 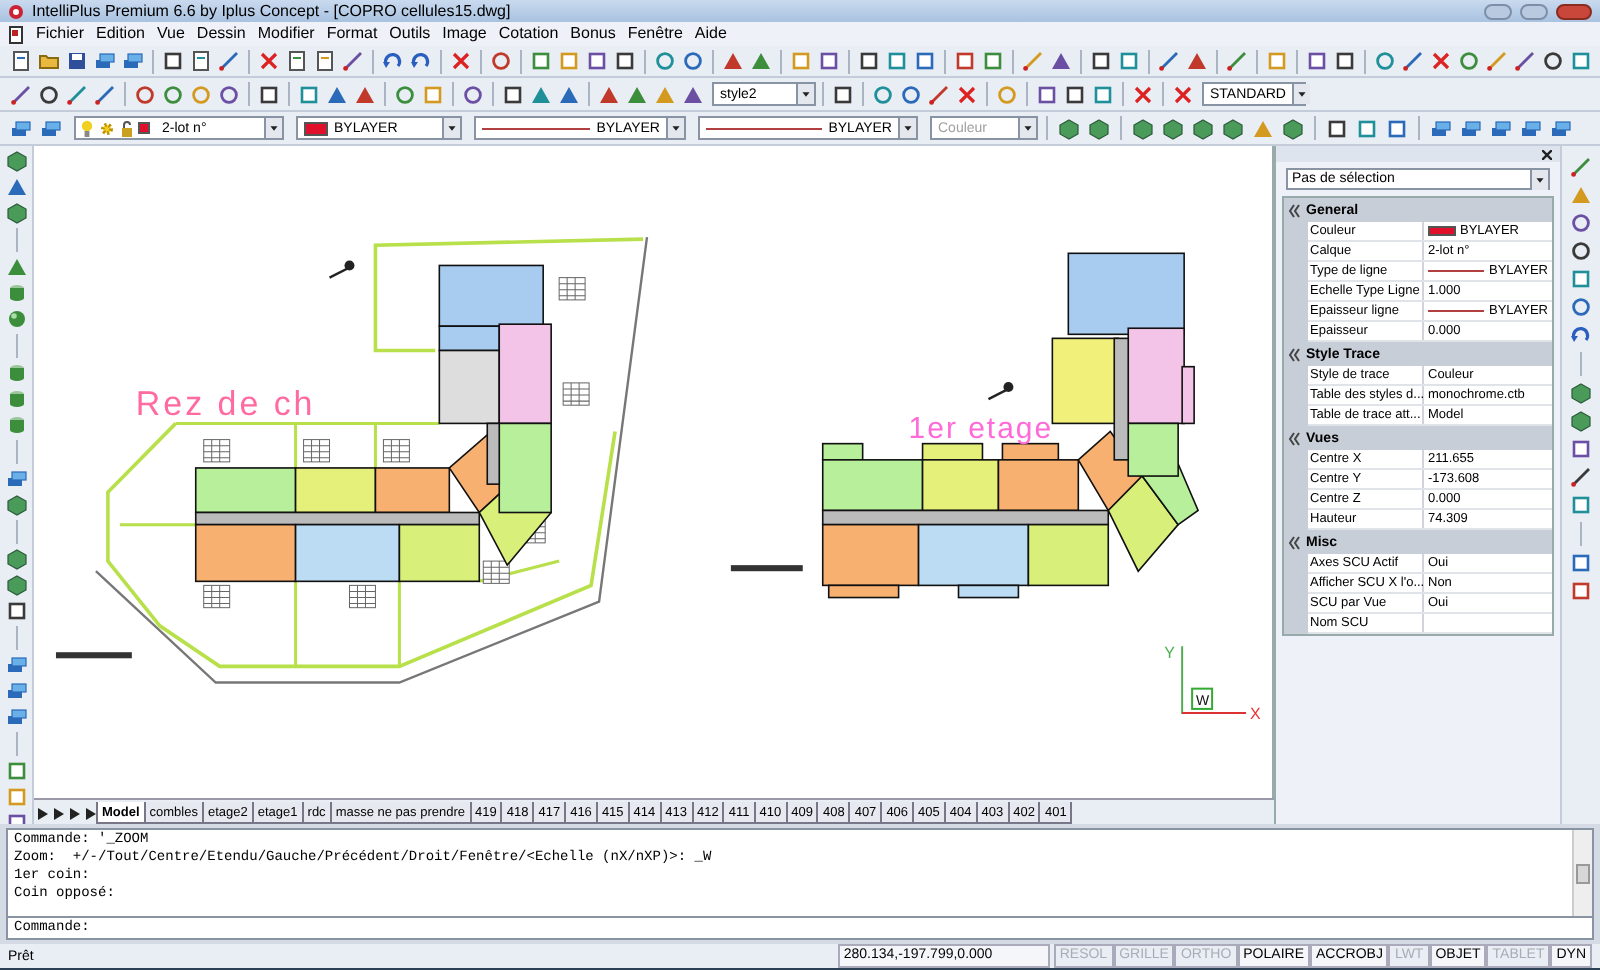 What do you see at coordinates (1574, 11) in the screenshot?
I see `close-button` at bounding box center [1574, 11].